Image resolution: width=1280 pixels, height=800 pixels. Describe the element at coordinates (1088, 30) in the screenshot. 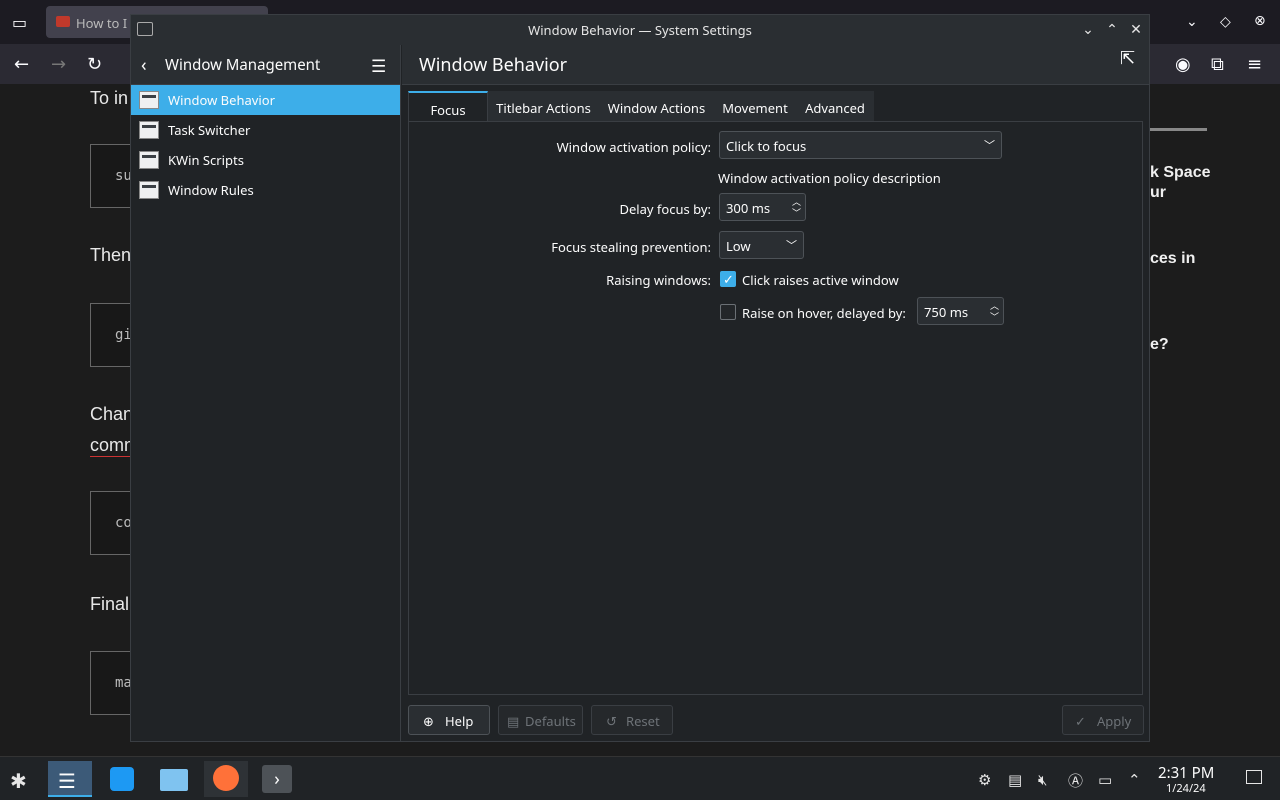

I see `minimize-icon: ⌄` at that location.